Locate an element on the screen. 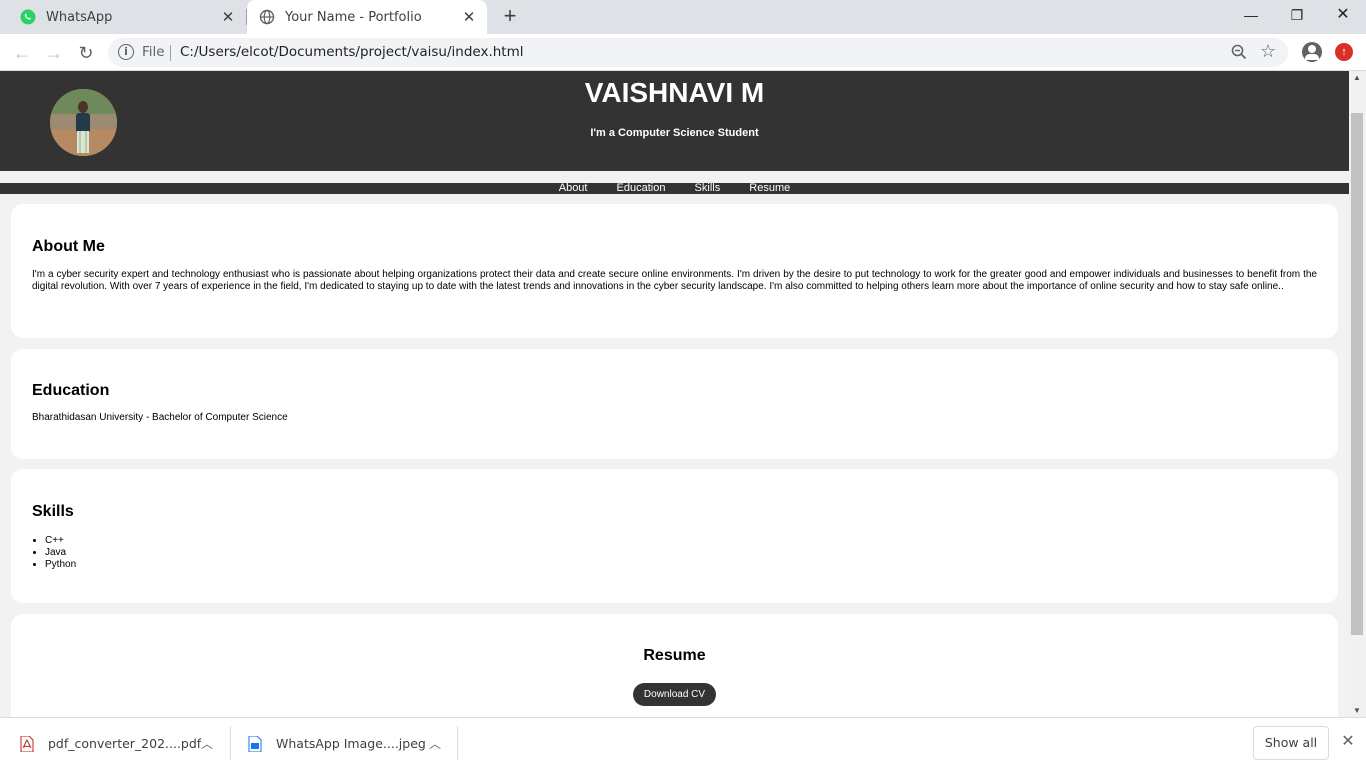  minimize-icon: — is located at coordinates (1251, 15).